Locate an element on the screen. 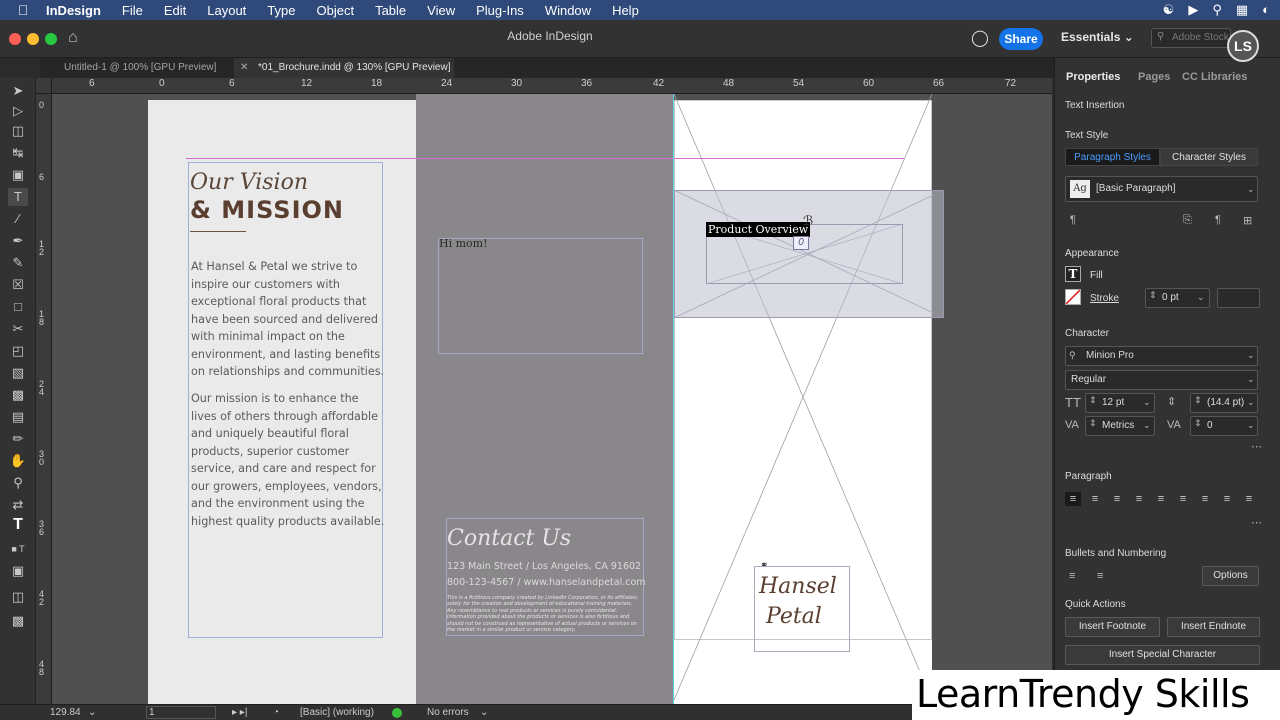 This screenshot has width=1280, height=720. siri-icon: ◐ is located at coordinates (1266, 10).